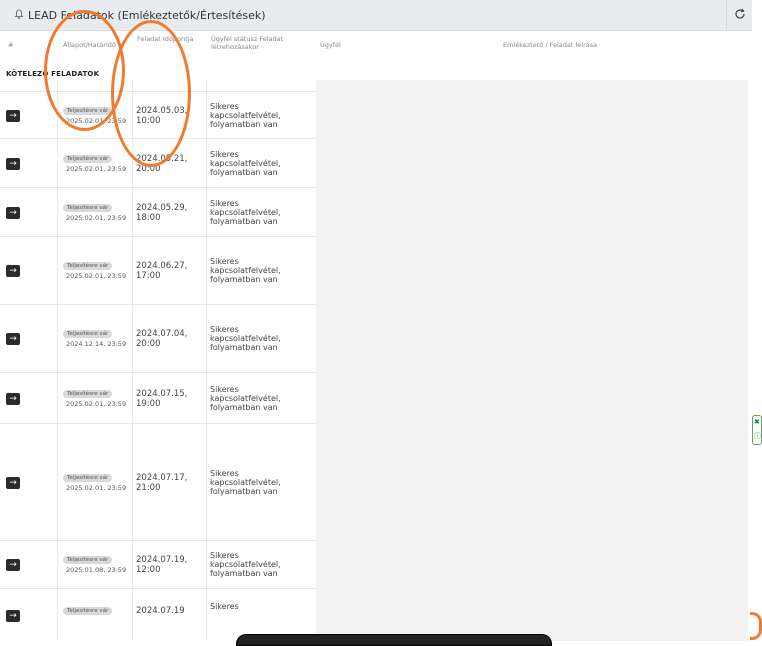 The image size is (762, 646). I want to click on task-datetime: 2024.06.27, 17:00, so click(162, 271).